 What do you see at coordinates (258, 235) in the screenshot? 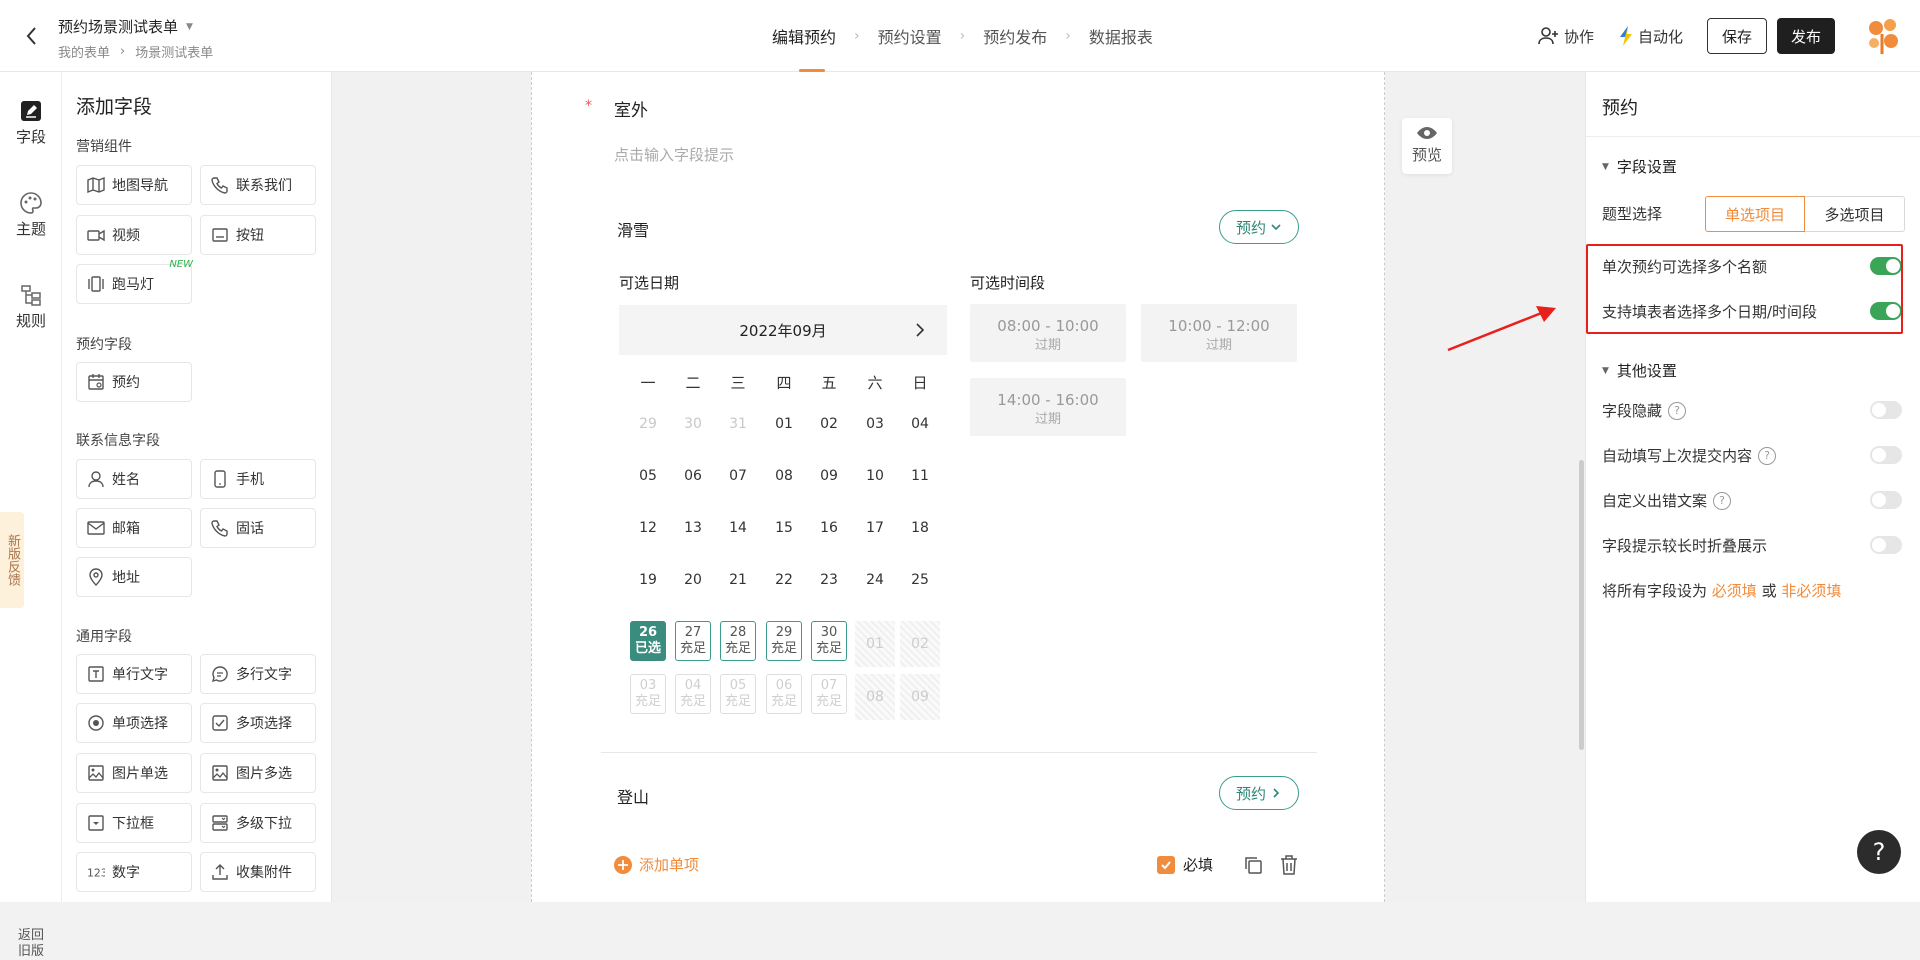
I see `field-button: 按钮` at bounding box center [258, 235].